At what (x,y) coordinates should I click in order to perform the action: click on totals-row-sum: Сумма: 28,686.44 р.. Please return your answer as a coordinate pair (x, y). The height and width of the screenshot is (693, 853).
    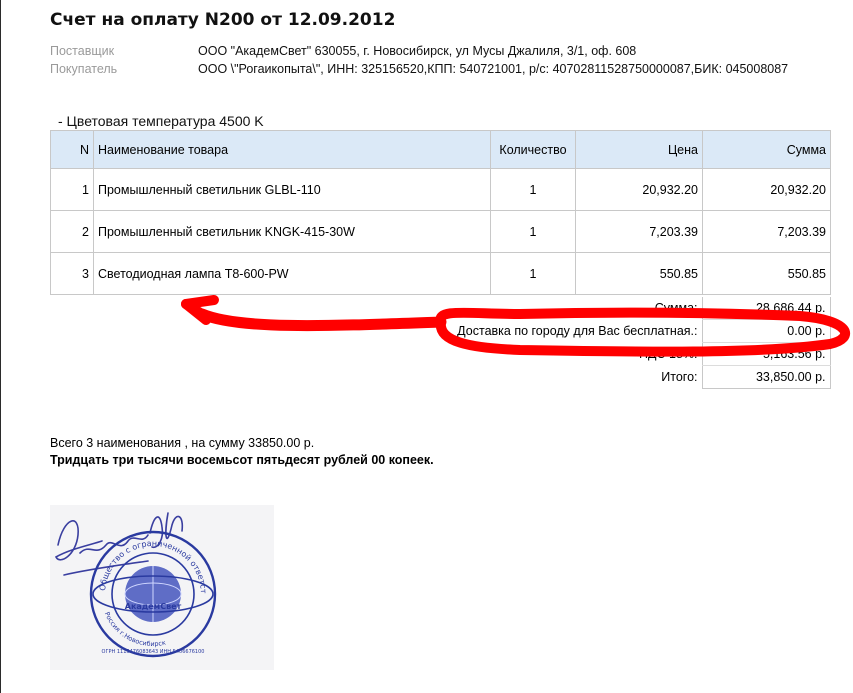
    Looking at the image, I should click on (440, 308).